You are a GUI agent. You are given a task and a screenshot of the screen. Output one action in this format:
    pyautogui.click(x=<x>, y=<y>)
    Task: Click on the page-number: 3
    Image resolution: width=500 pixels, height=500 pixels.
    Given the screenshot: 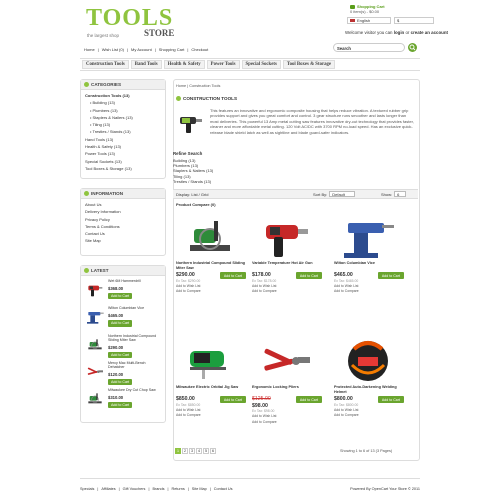 What is the action you would take?
    pyautogui.click(x=192, y=451)
    